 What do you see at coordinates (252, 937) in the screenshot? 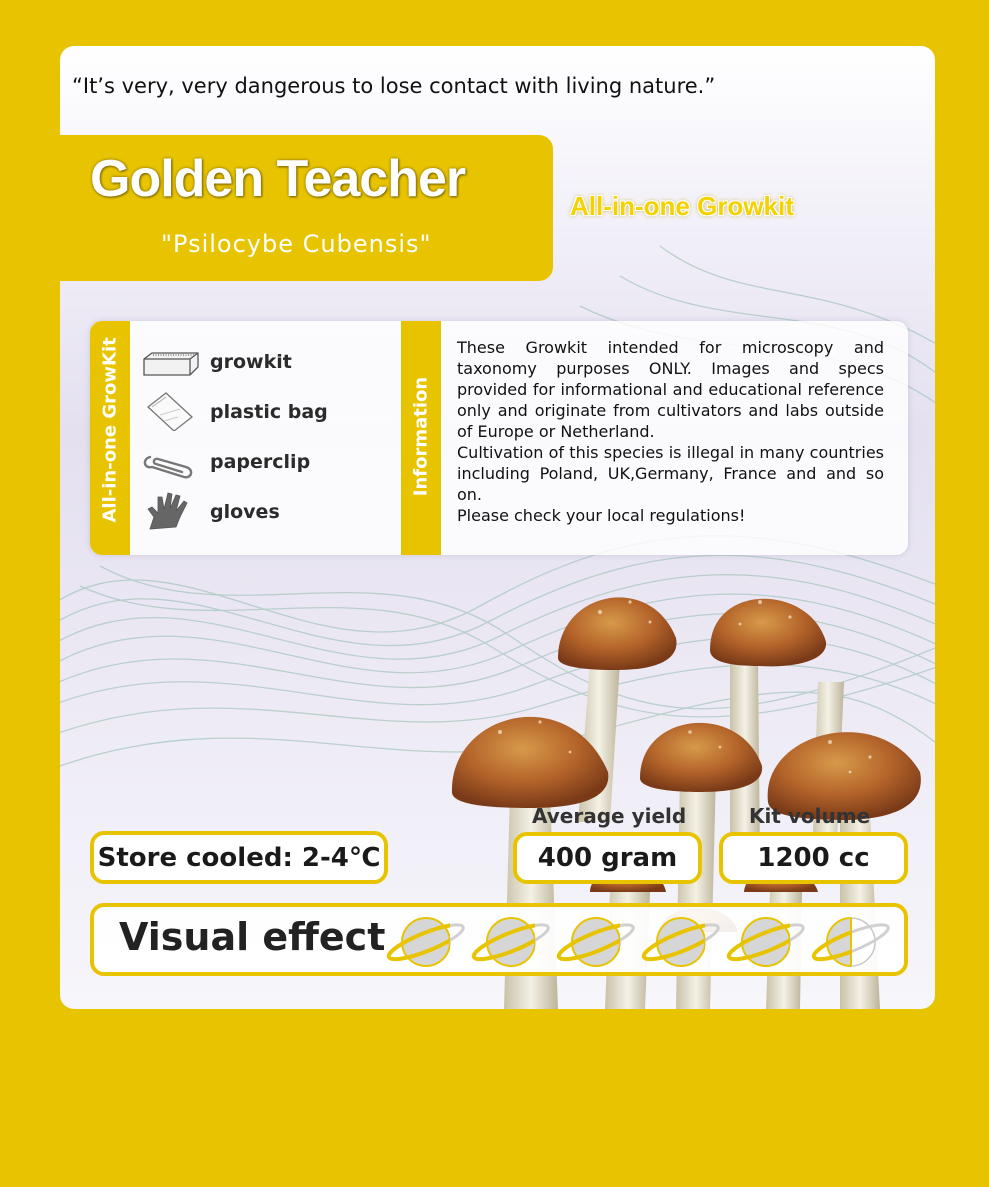
I see `visual-effect-label: Visual effect` at bounding box center [252, 937].